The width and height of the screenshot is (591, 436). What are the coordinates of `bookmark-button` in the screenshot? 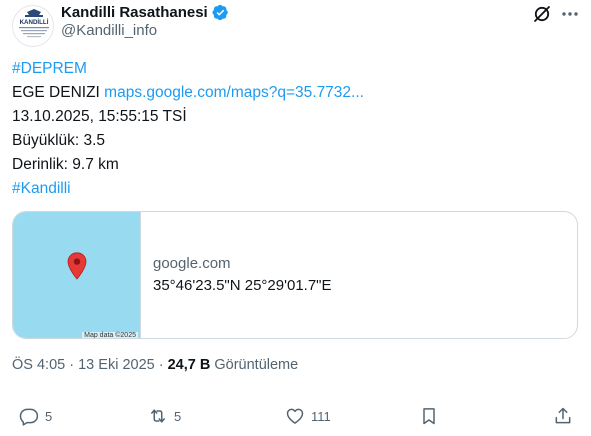 It's located at (429, 416).